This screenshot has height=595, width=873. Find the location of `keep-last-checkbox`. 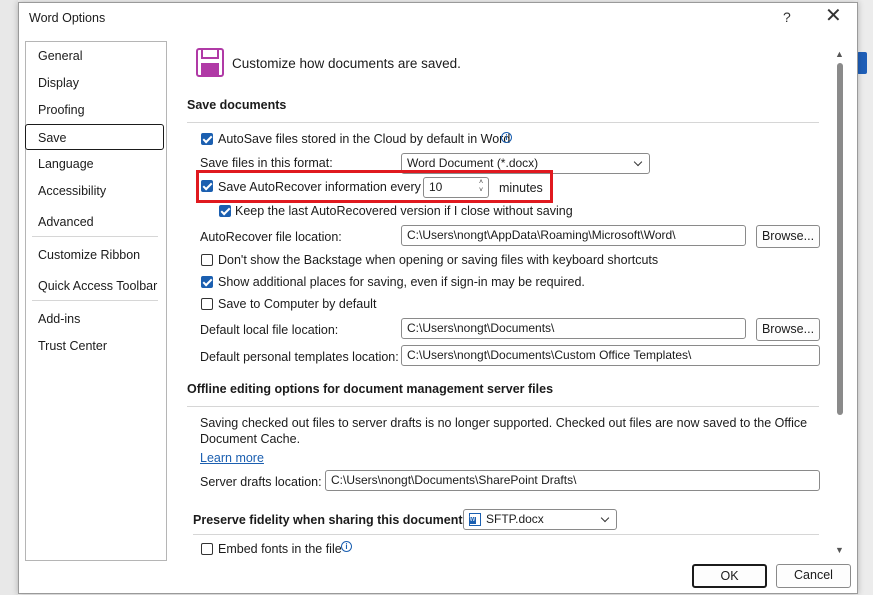

keep-last-checkbox is located at coordinates (225, 211).